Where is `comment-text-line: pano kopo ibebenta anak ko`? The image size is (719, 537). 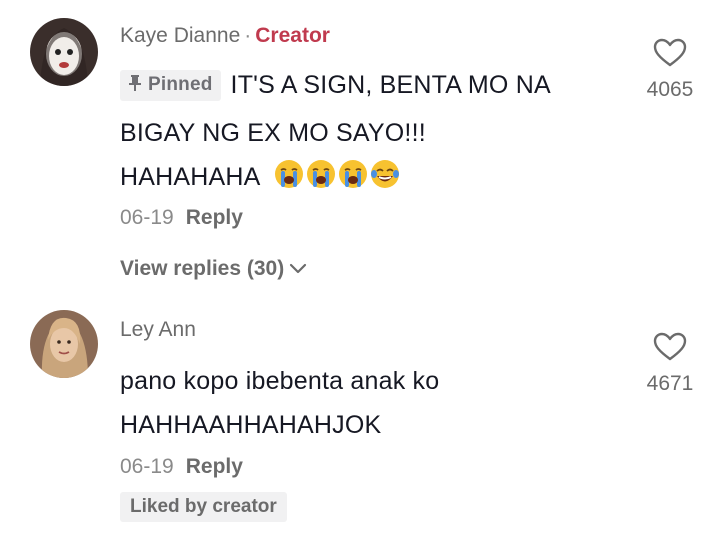 comment-text-line: pano kopo ibebenta anak ko is located at coordinates (280, 381).